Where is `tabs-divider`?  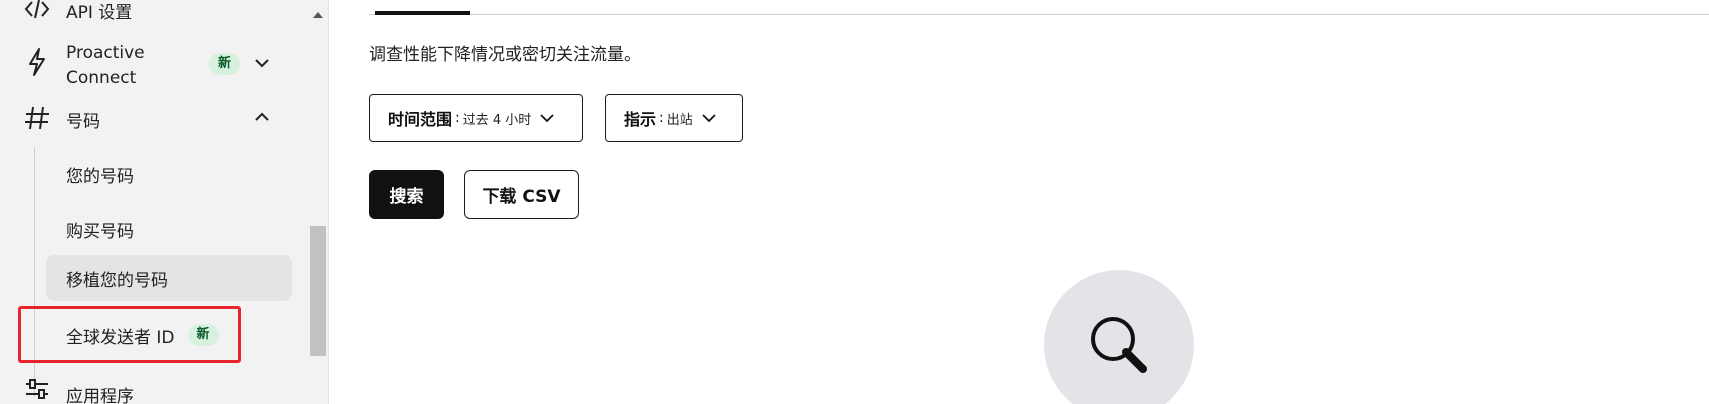 tabs-divider is located at coordinates (1039, 14).